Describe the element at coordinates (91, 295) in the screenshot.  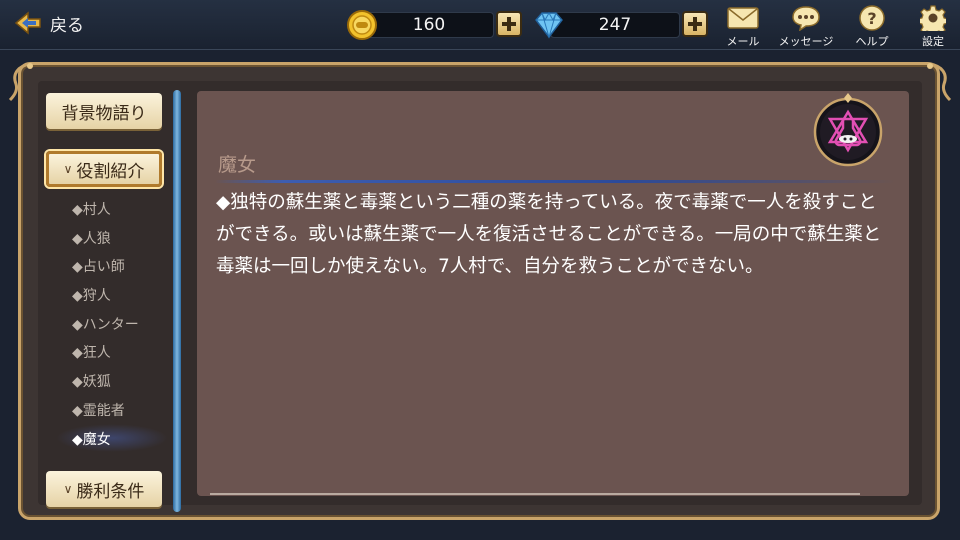
I see `role-item-bodyguard: ◆狩人` at that location.